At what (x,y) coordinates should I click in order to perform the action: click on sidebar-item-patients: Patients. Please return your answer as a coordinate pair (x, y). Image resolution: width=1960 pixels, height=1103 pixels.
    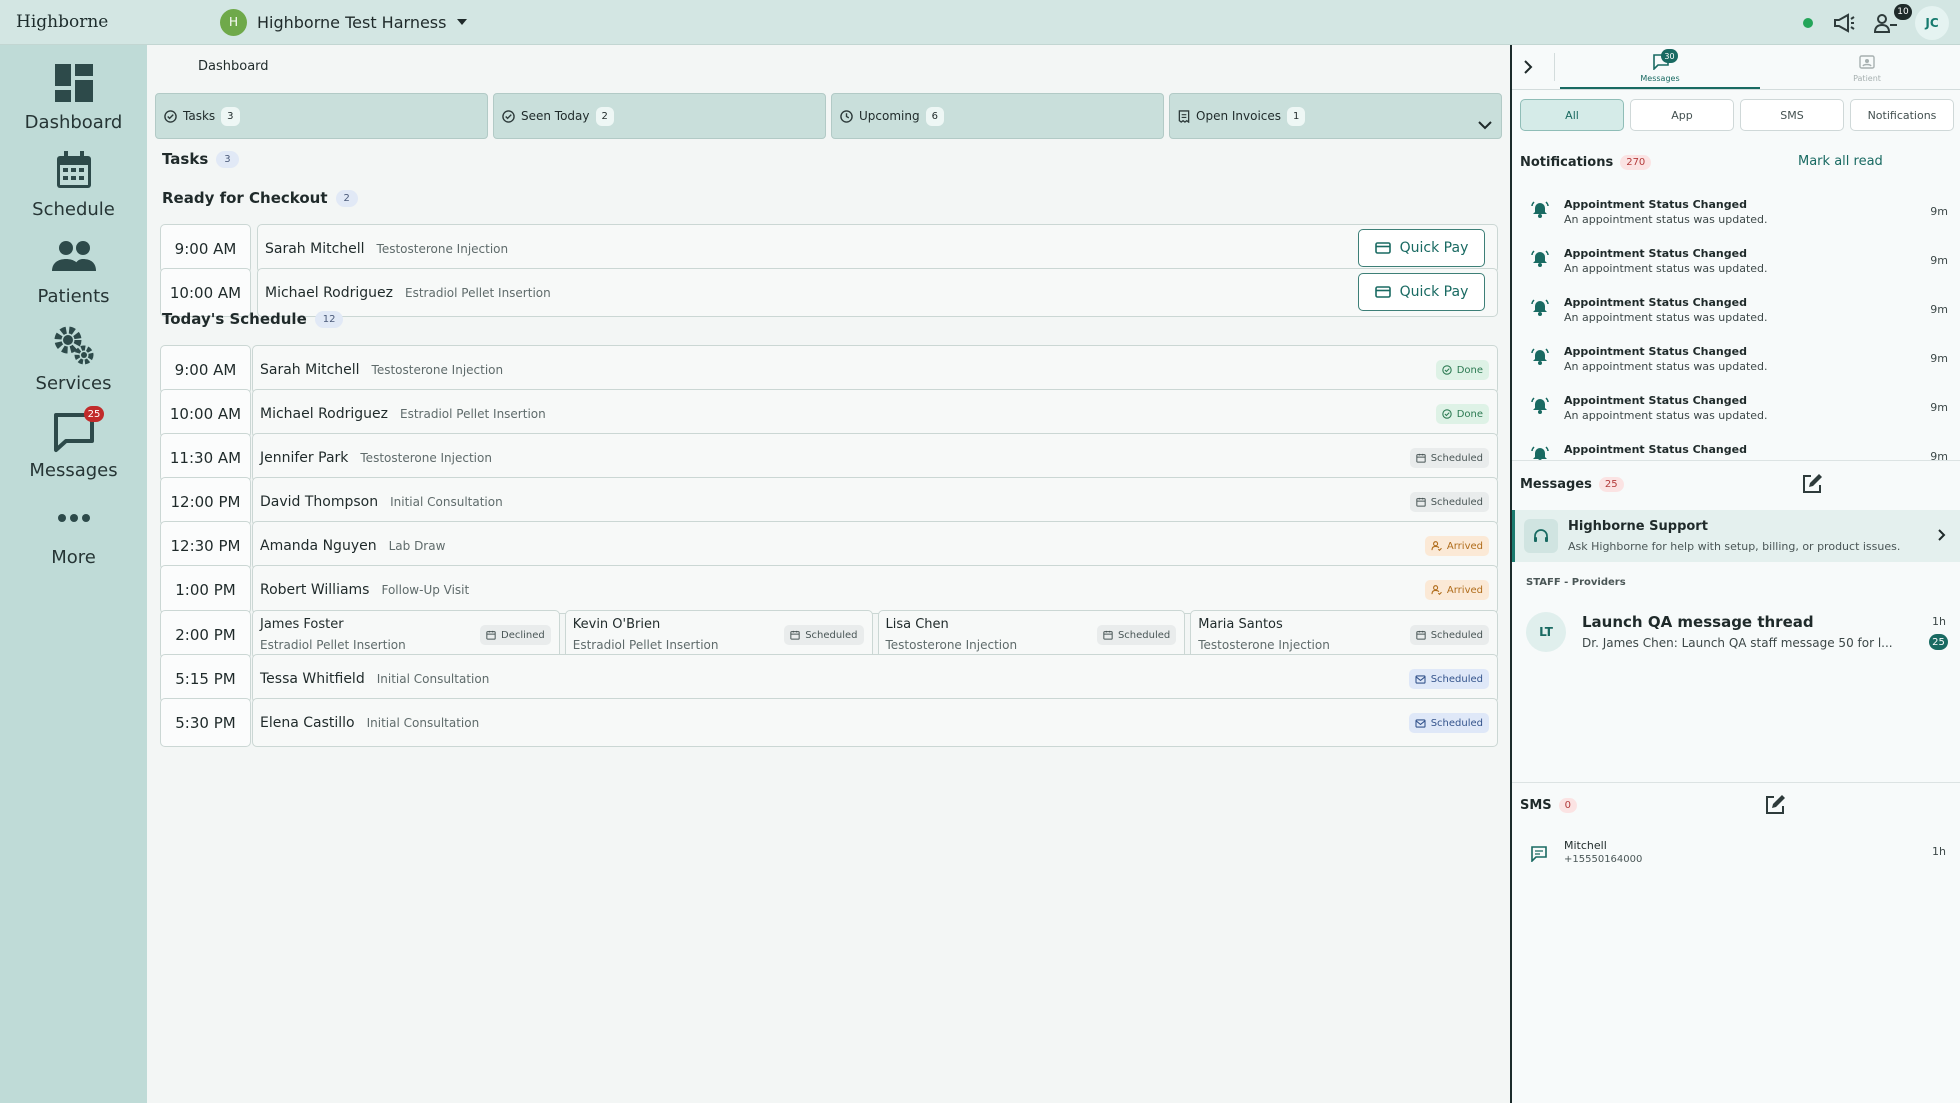
    Looking at the image, I should click on (73, 269).